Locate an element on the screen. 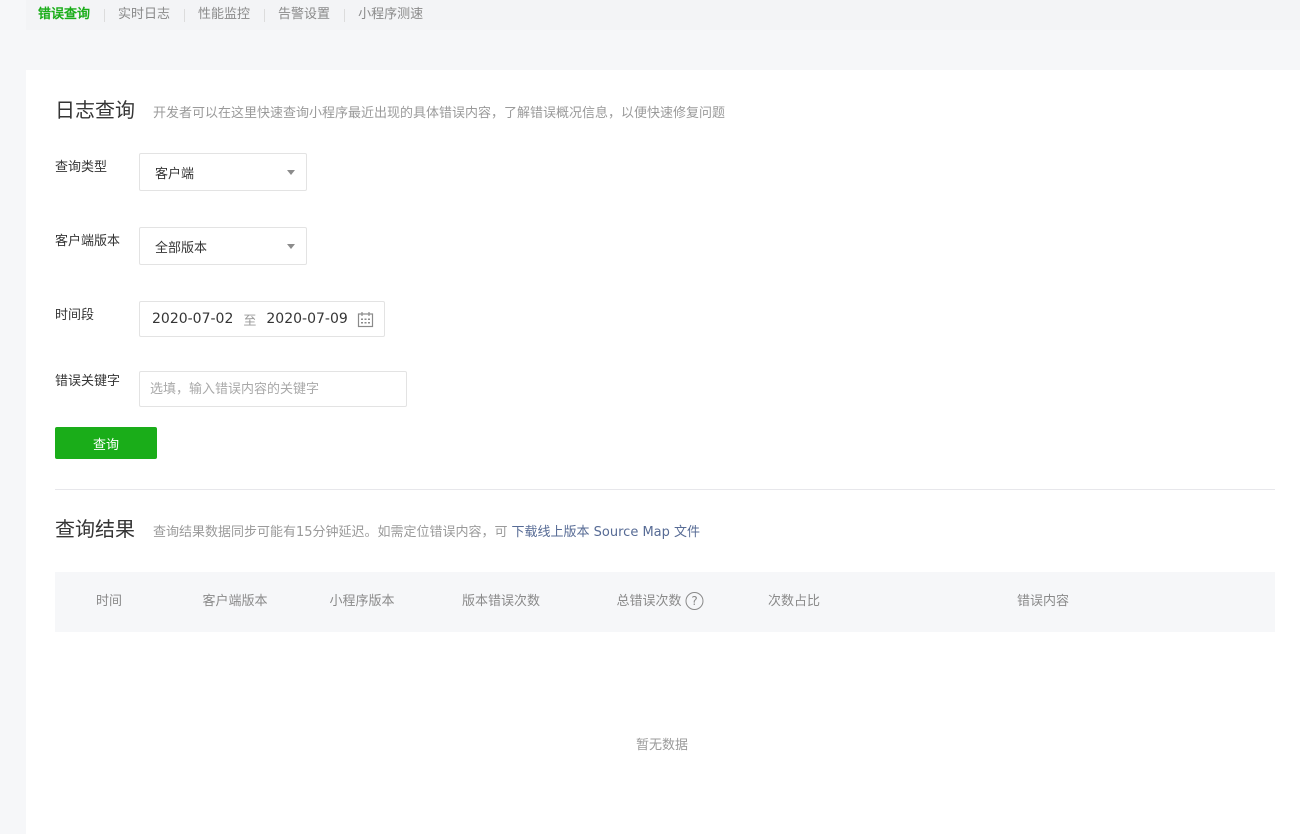 The image size is (1300, 834). column-header-version-error-count: 版本错误次数 is located at coordinates (501, 601).